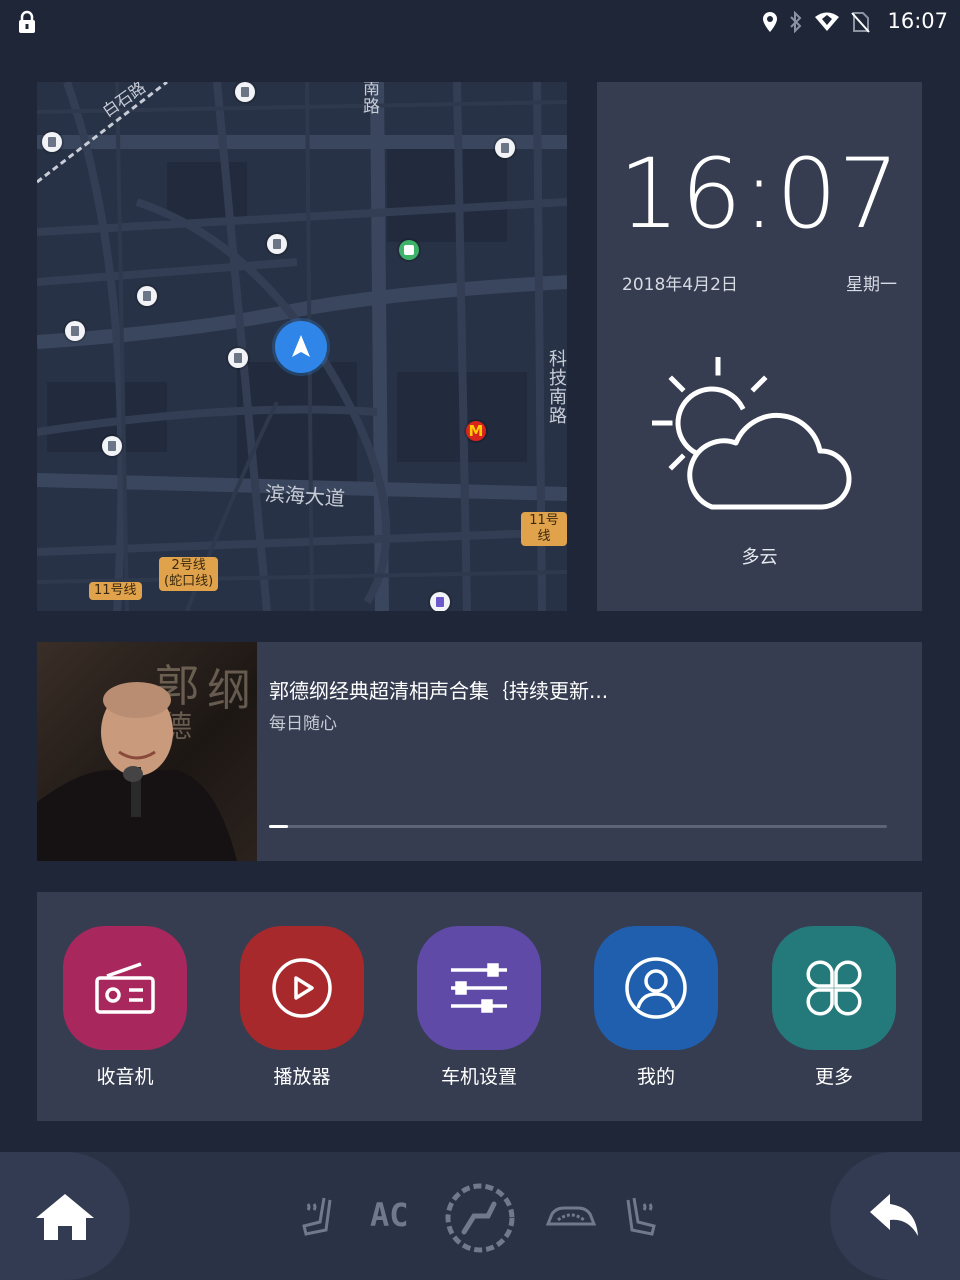 Image resolution: width=960 pixels, height=1280 pixels. What do you see at coordinates (680, 285) in the screenshot?
I see `clock-date: 2018年4月2日` at bounding box center [680, 285].